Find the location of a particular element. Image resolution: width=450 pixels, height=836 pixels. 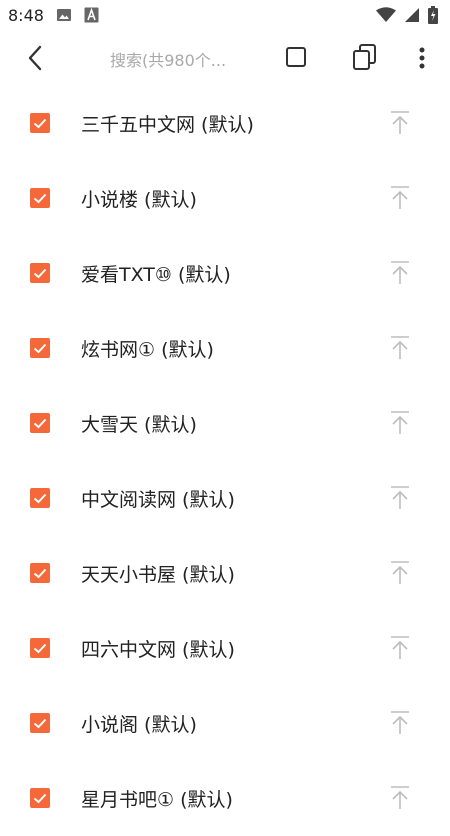

source-name: 炫书网① (默认) is located at coordinates (147, 350).